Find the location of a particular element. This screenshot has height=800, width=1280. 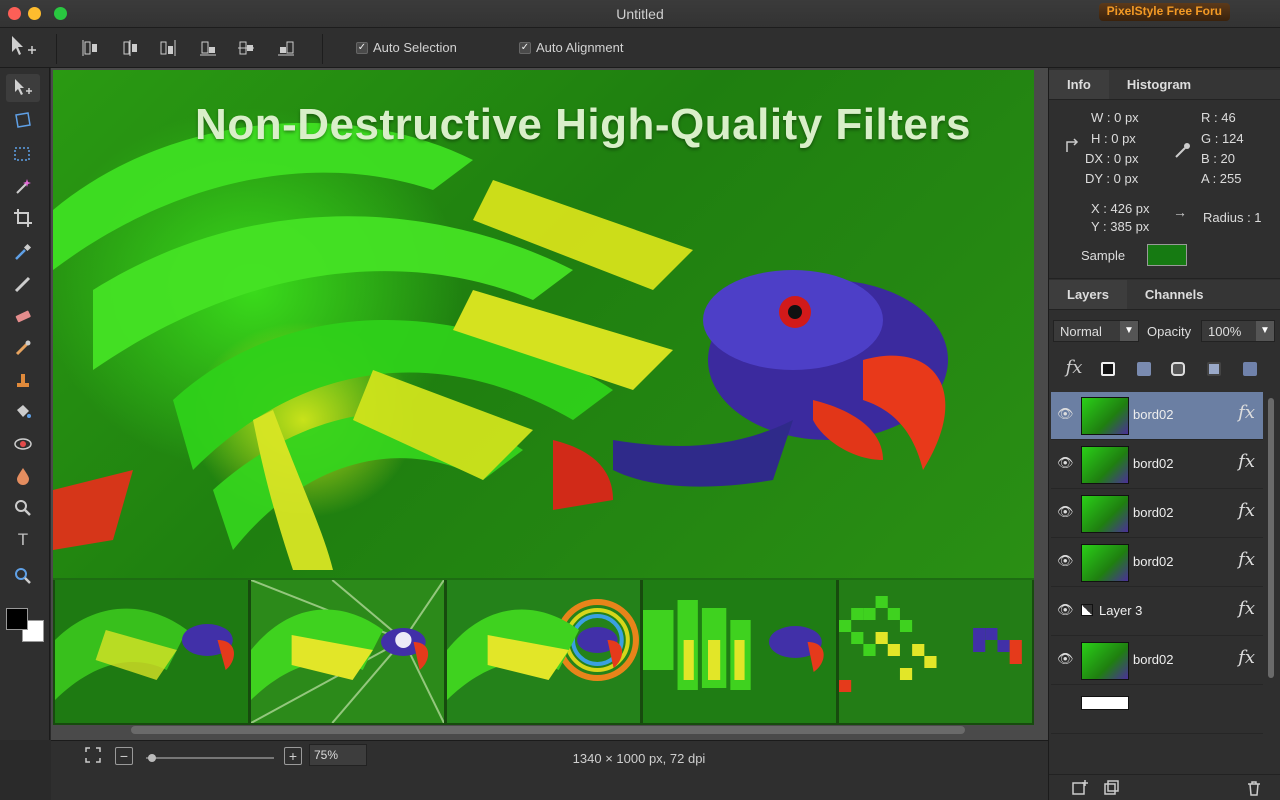

window-title: Untitled is located at coordinates (640, 14).